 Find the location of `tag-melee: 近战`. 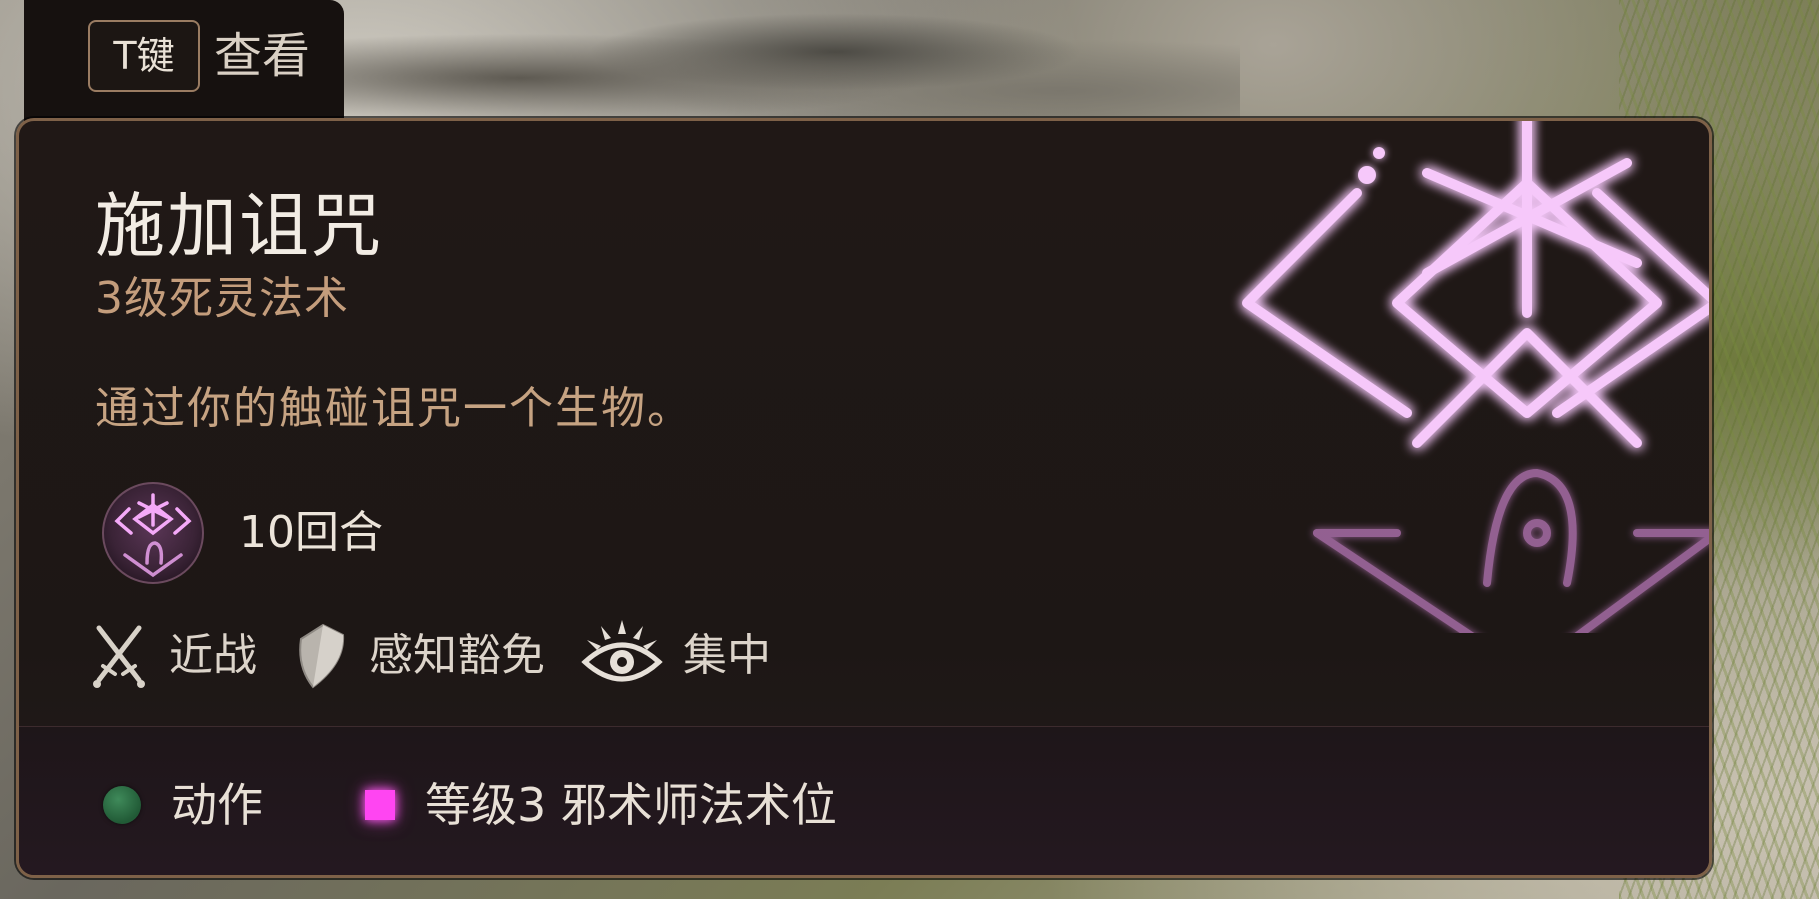

tag-melee: 近战 is located at coordinates (173, 656).